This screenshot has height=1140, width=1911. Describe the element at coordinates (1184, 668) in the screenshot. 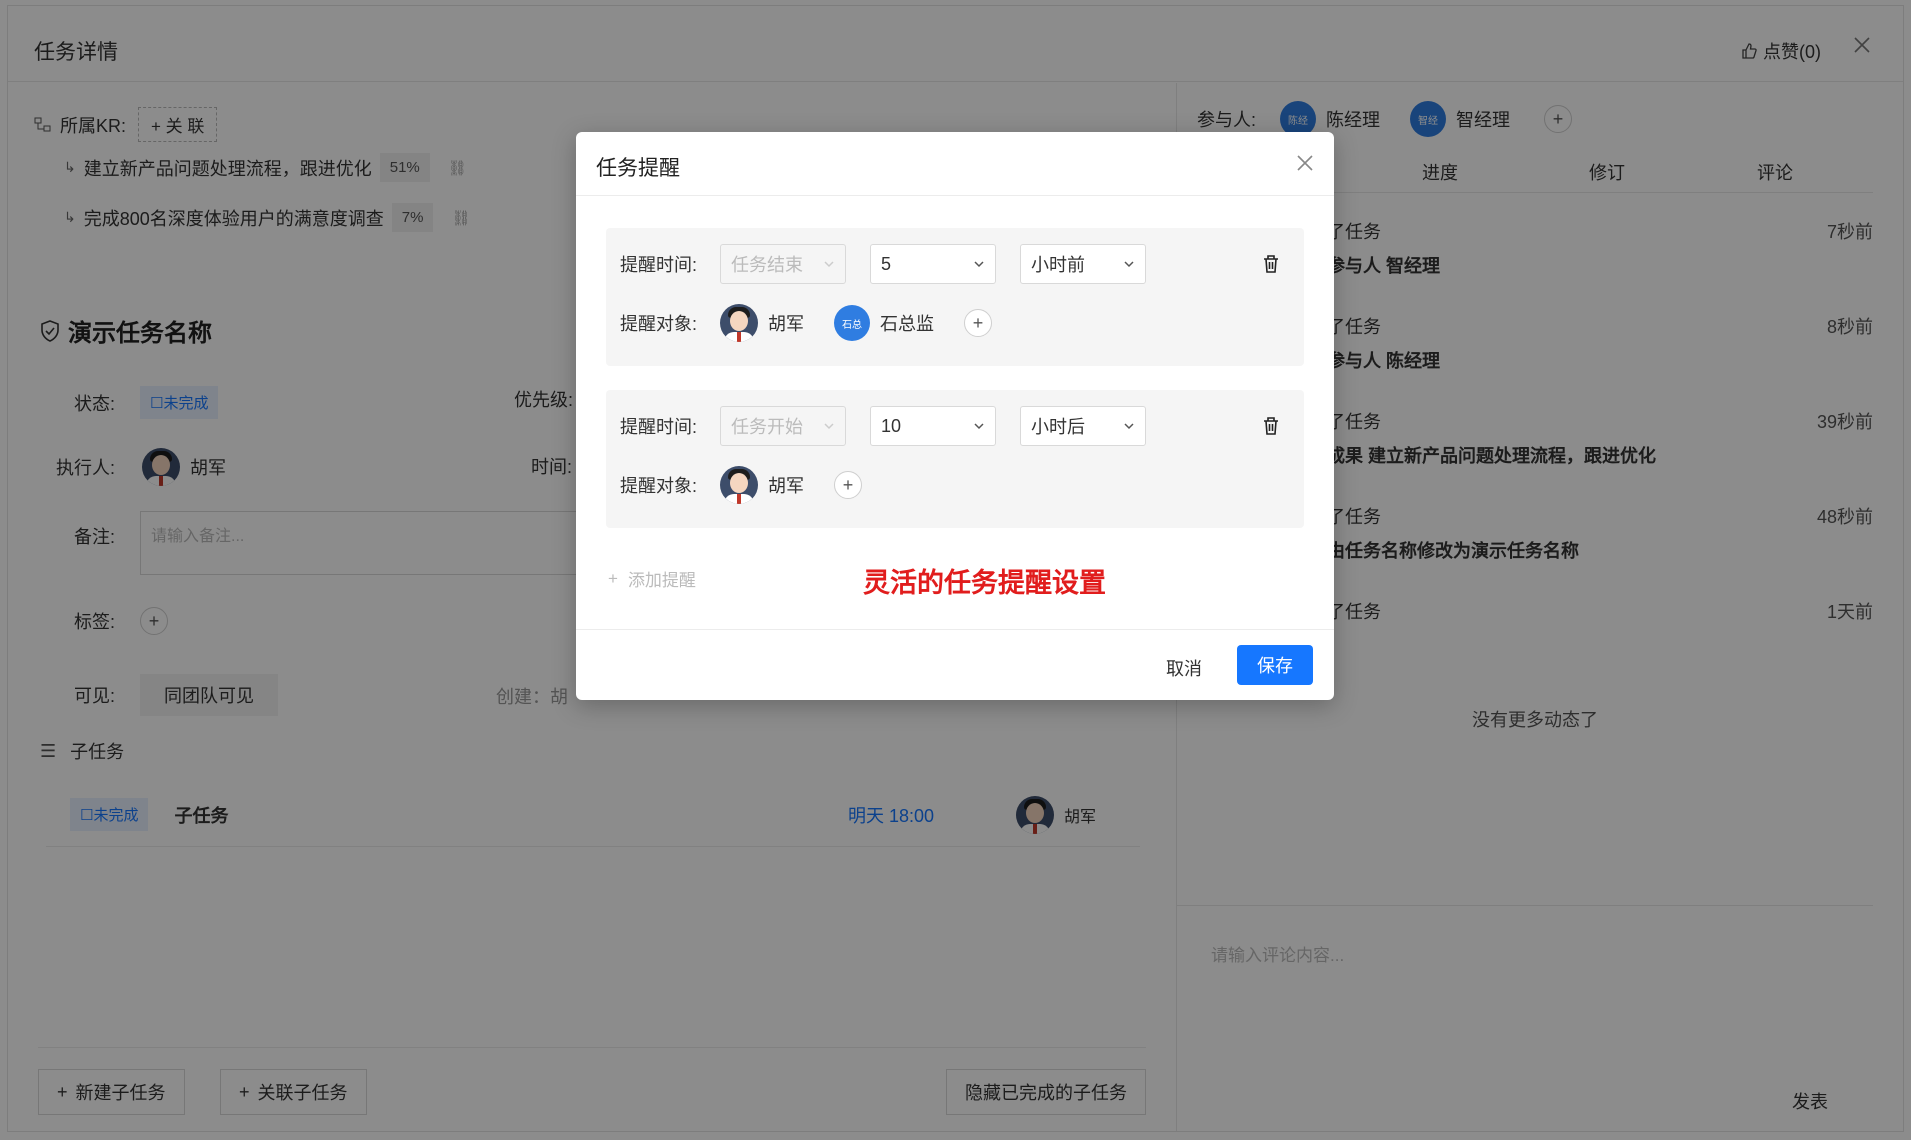

I see `cancel-button: 取消` at that location.